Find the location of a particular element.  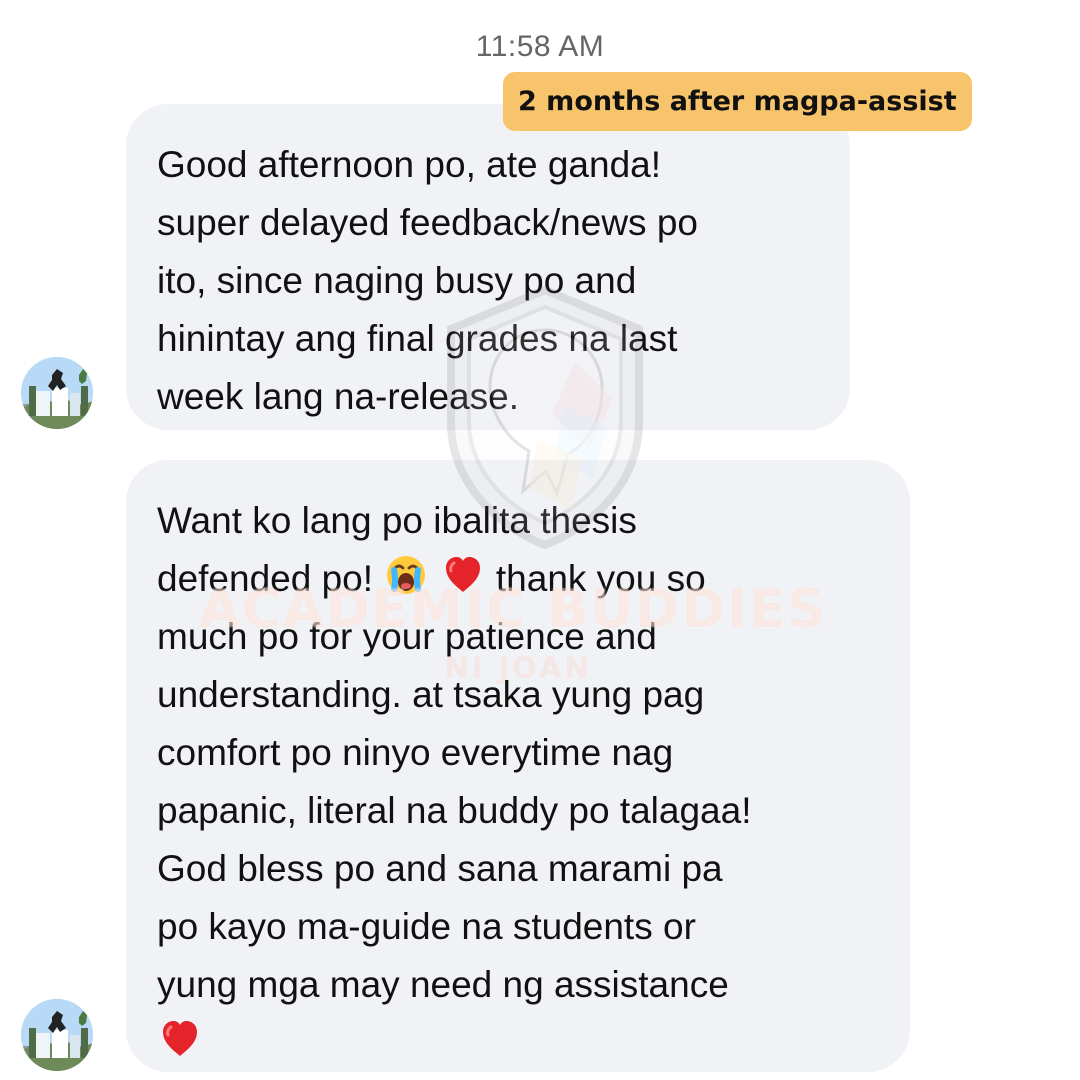

message-line: po kayo ma-guide na students or is located at coordinates (426, 926).